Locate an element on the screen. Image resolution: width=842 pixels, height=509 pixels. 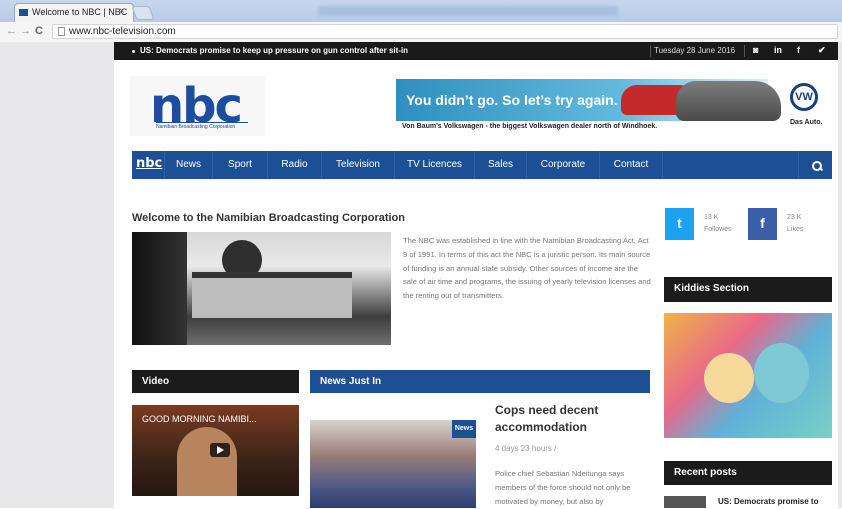
news-article-title: Cops need decent accommodation is located at coordinates (570, 419).